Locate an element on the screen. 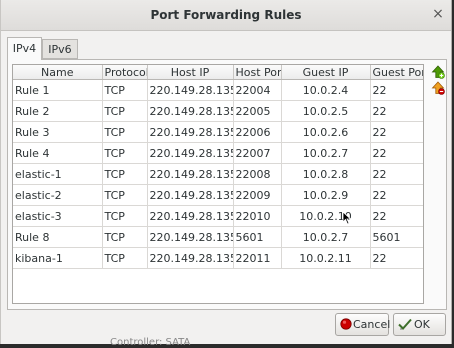 Image resolution: width=454 pixels, height=348 pixels. cell-host-port: 22007 is located at coordinates (257, 153).